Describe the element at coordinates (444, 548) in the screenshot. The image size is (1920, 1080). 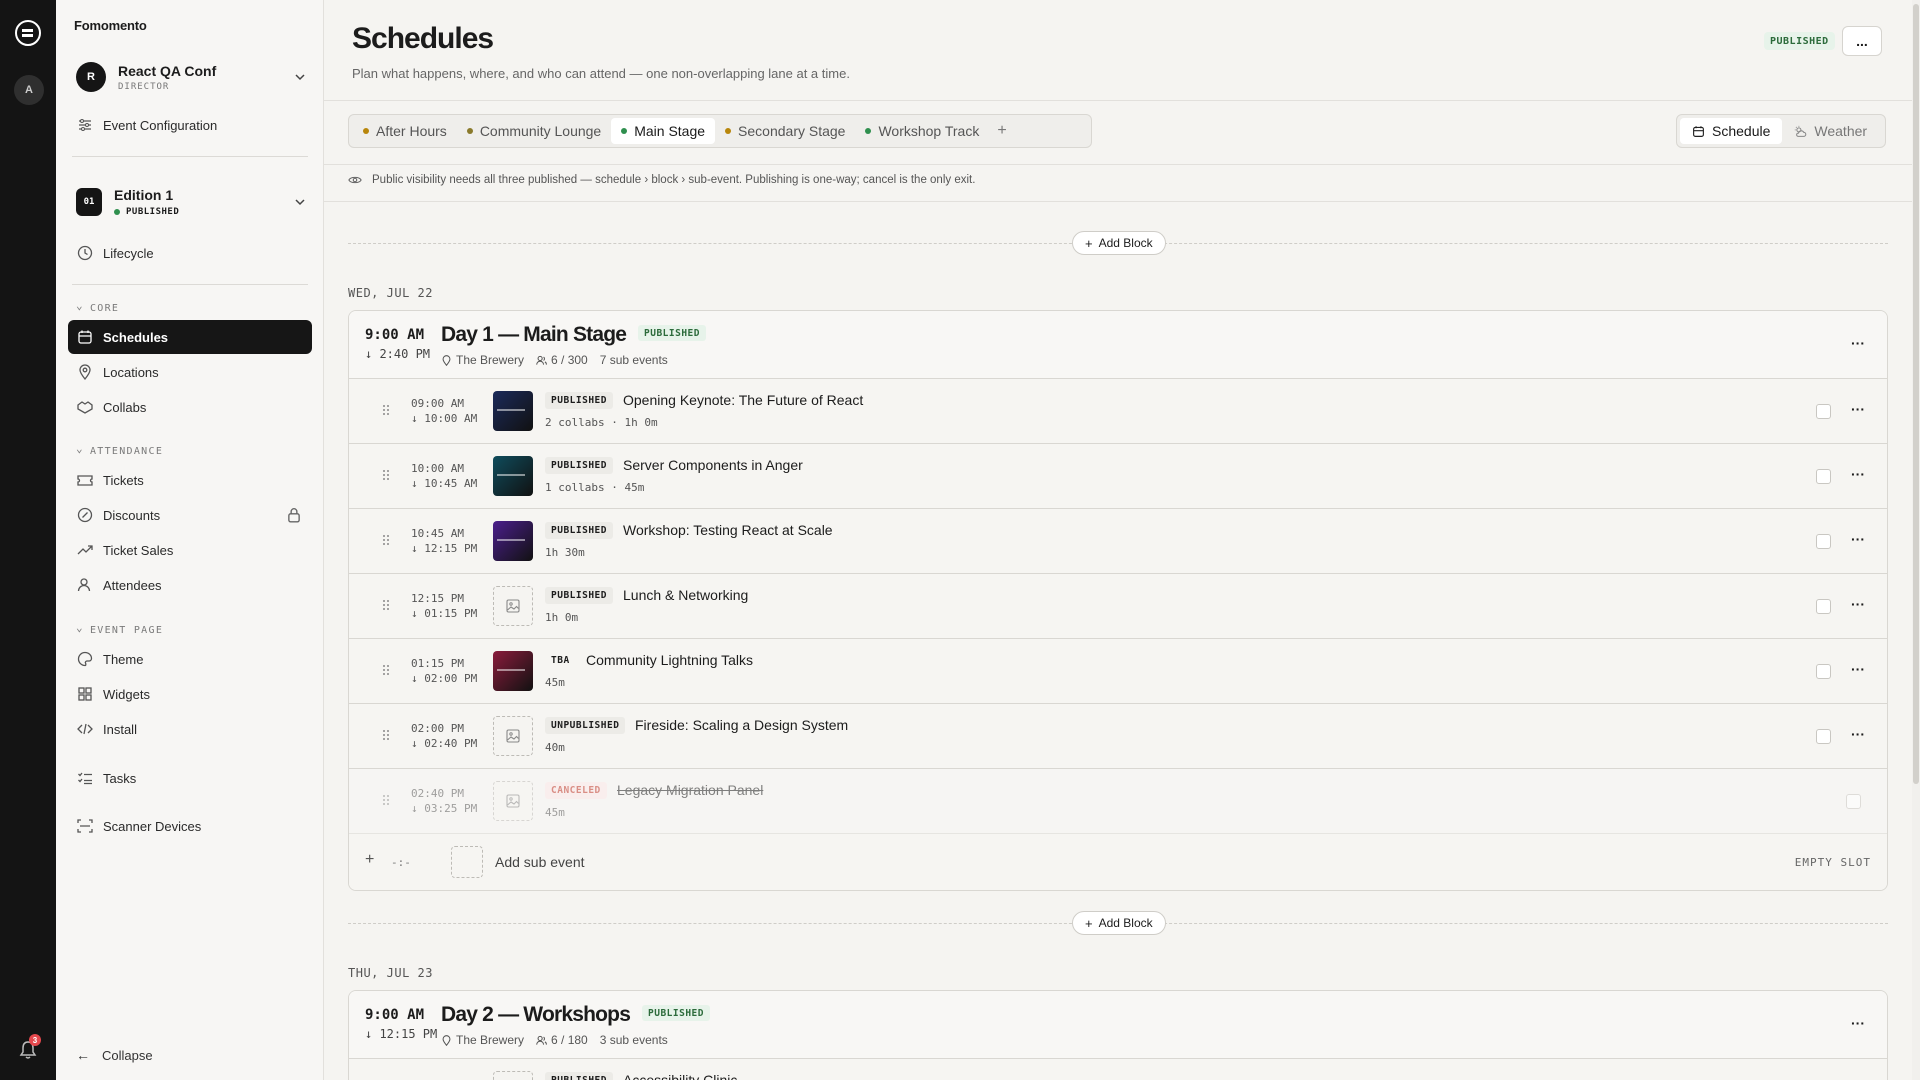
I see `sub-event-end-time: ↓ 12:15 PM` at that location.